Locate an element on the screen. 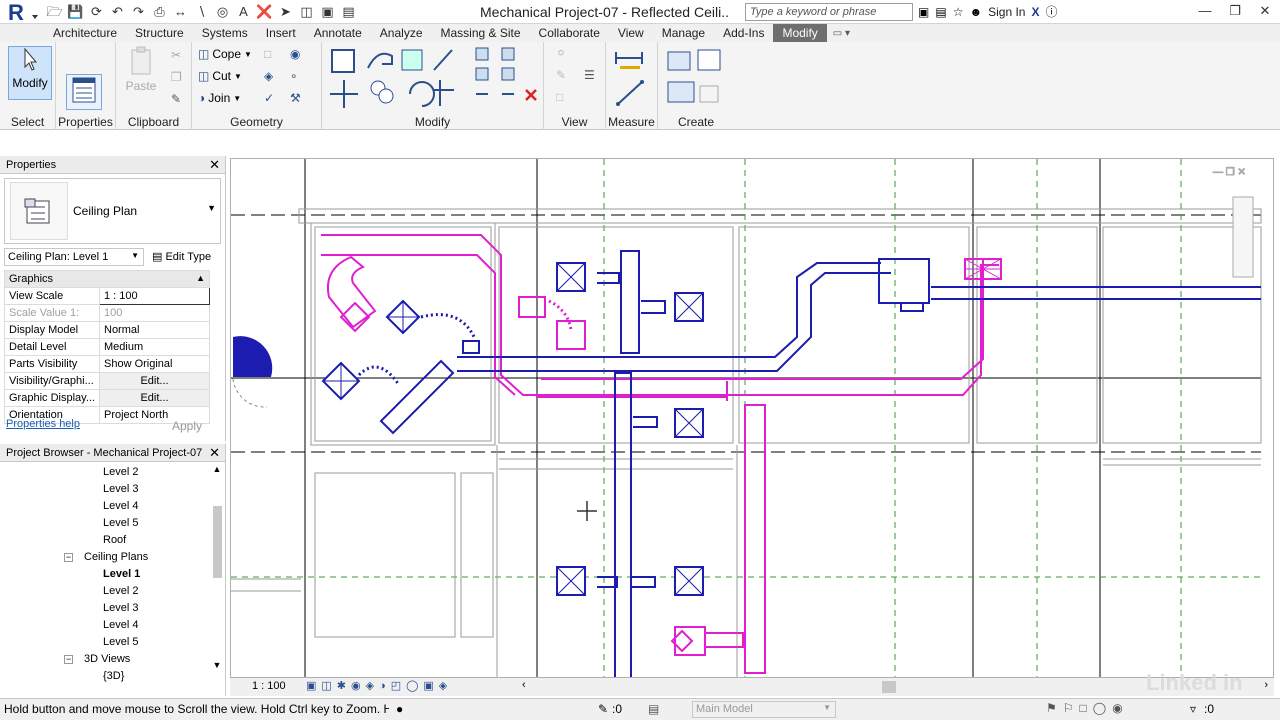 The width and height of the screenshot is (1280, 720). paint-icon: ◉ is located at coordinates (295, 54).